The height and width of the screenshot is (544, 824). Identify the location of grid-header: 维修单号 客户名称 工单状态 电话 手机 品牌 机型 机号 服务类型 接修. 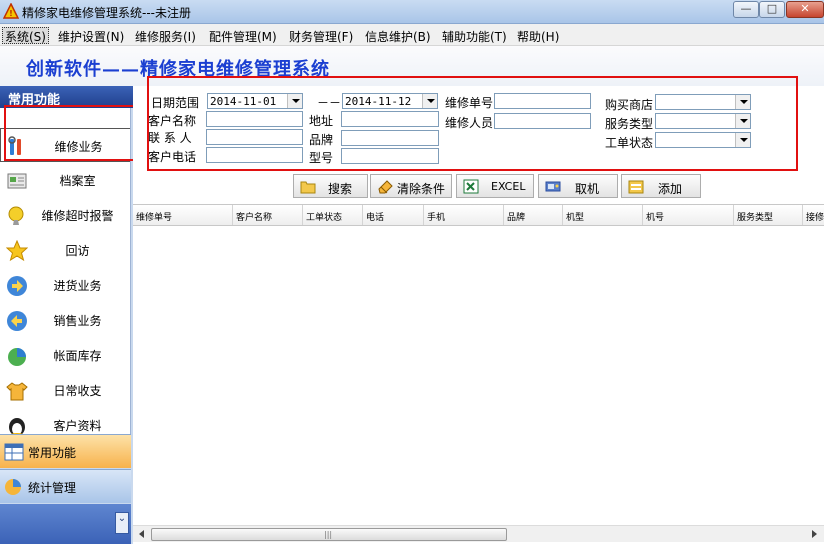
(478, 215).